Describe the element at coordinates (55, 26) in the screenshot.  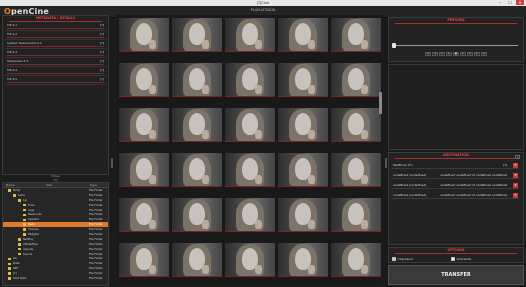
I see `metadata-row: T.B.S.1 [?]` at that location.